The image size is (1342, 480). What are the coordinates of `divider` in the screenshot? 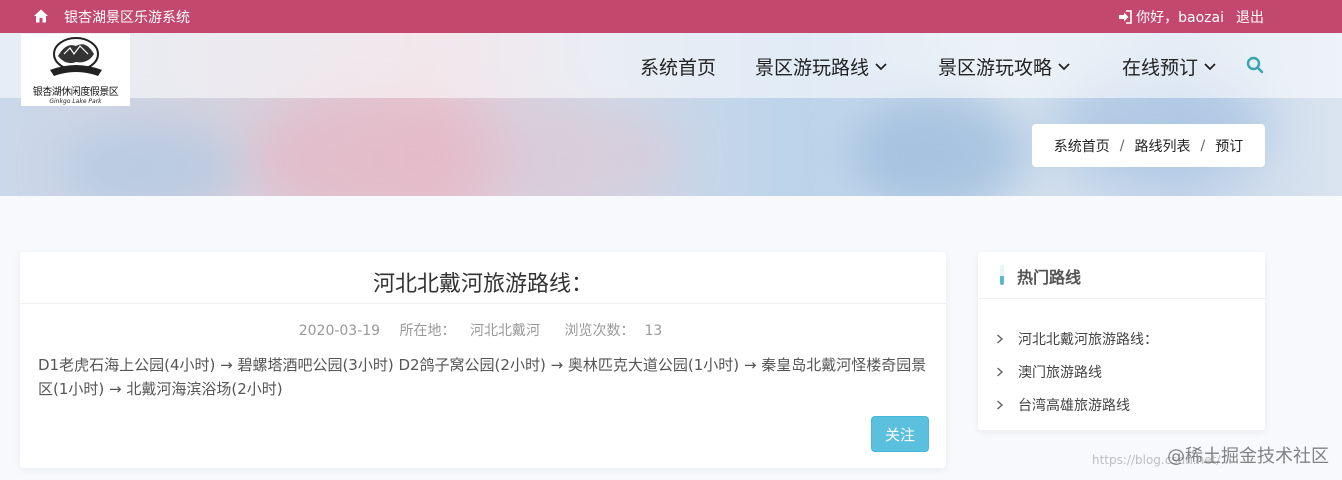 It's located at (483, 303).